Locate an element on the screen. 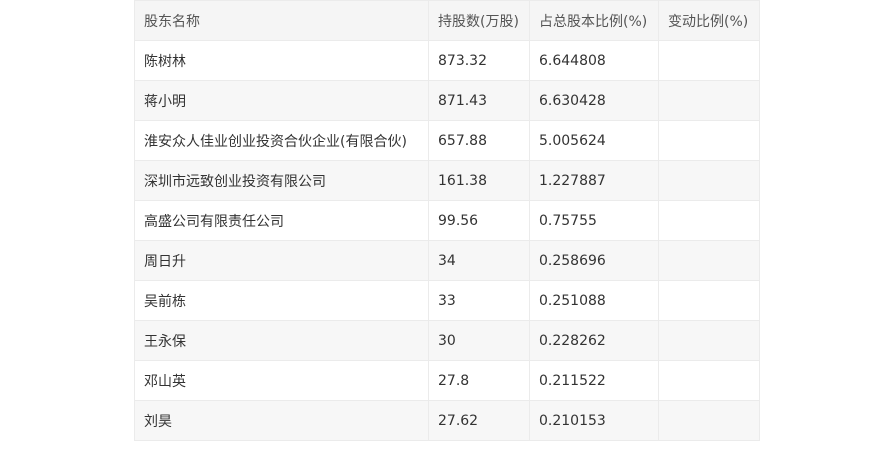 The width and height of the screenshot is (893, 451). cell-share-ratio: 5.005624 is located at coordinates (594, 140).